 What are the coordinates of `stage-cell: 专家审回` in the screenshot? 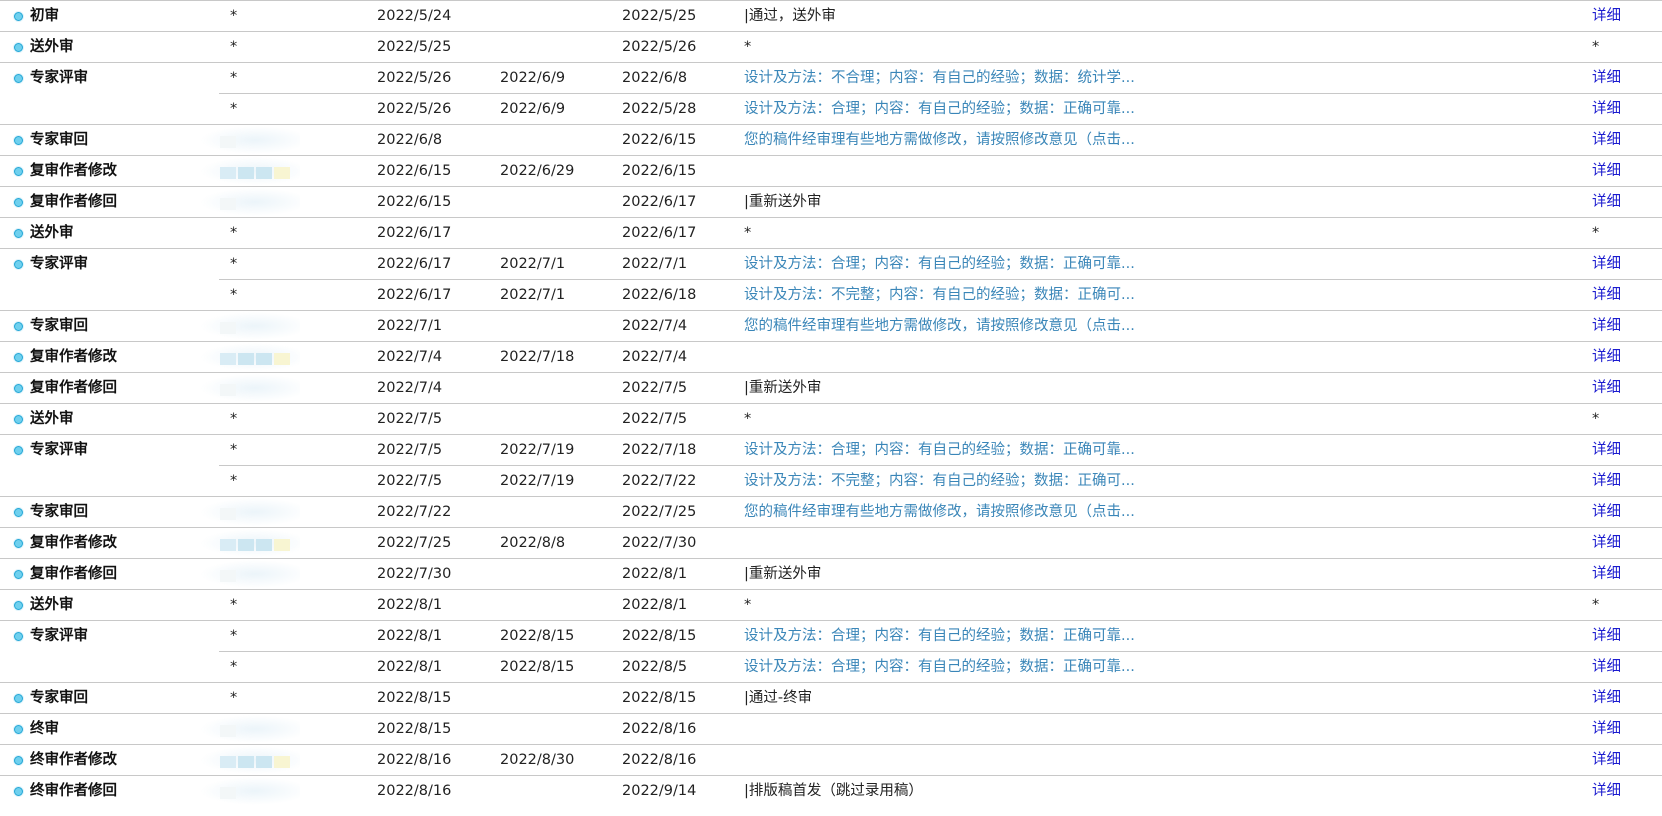 It's located at (51, 512).